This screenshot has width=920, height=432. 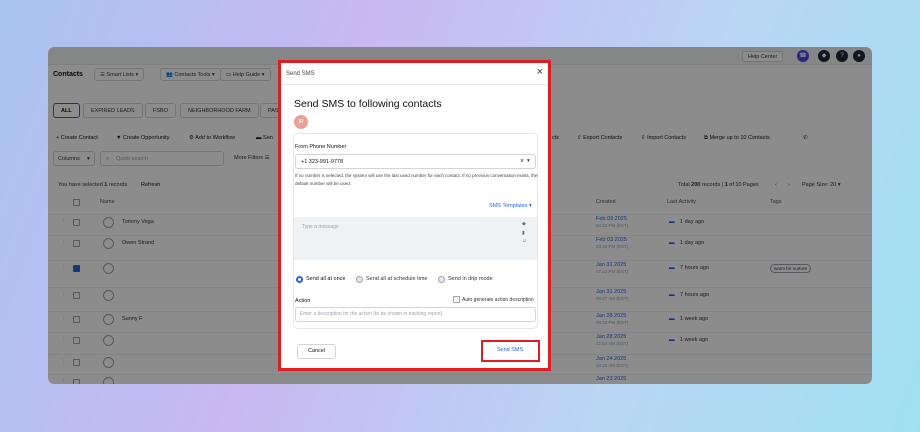 I want to click on sms-templates-button: SMS Templates ▾, so click(x=510, y=206).